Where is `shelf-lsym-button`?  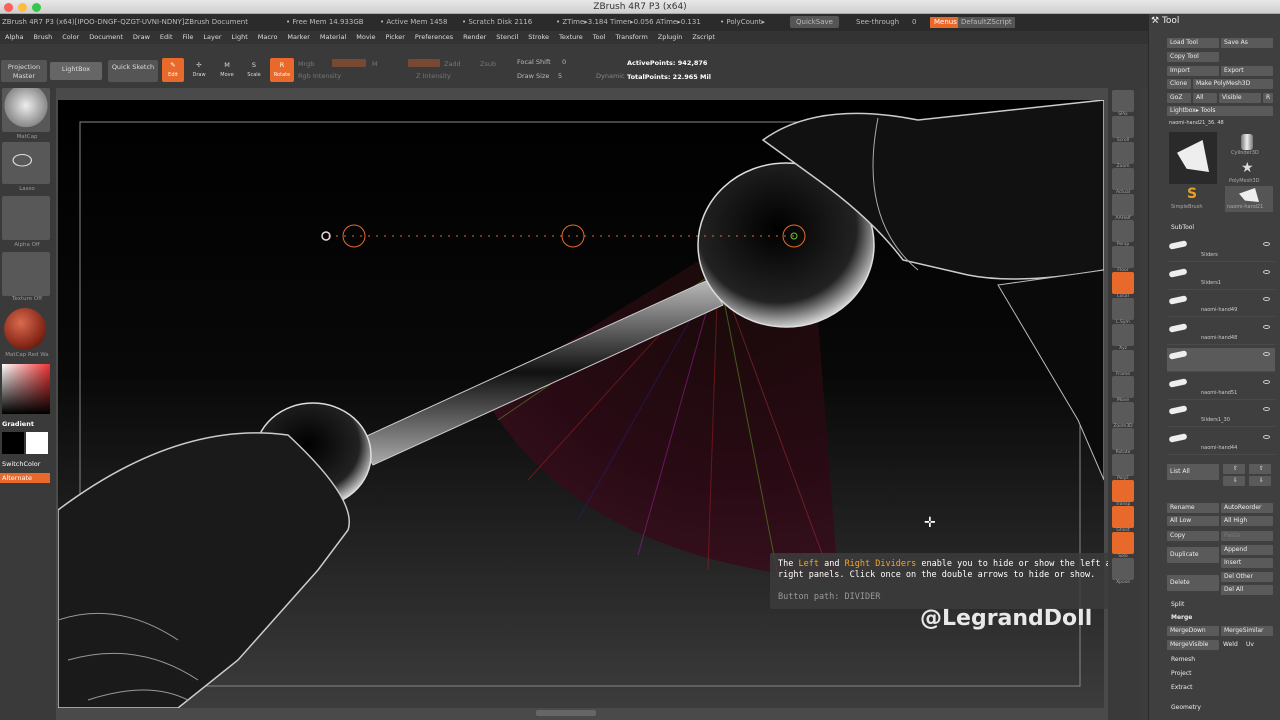 shelf-lsym-button is located at coordinates (1123, 309).